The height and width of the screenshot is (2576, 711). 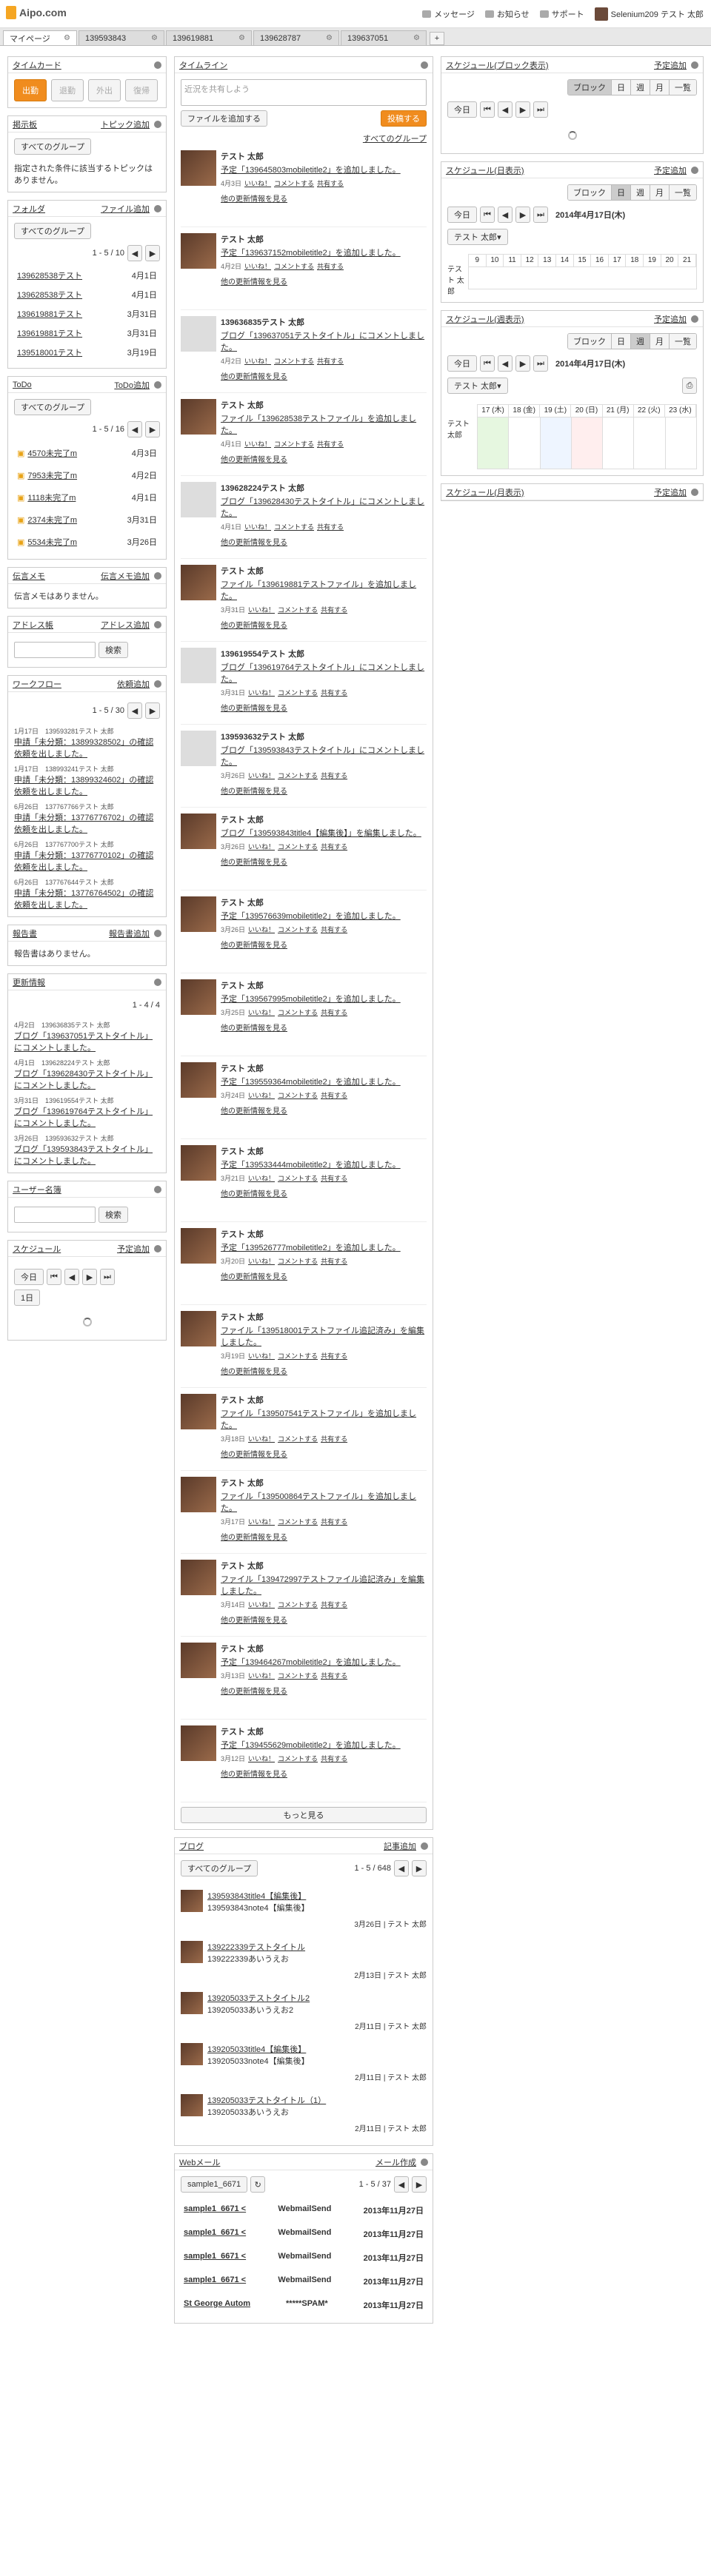 I want to click on nav-message: メッセージ, so click(x=448, y=14).